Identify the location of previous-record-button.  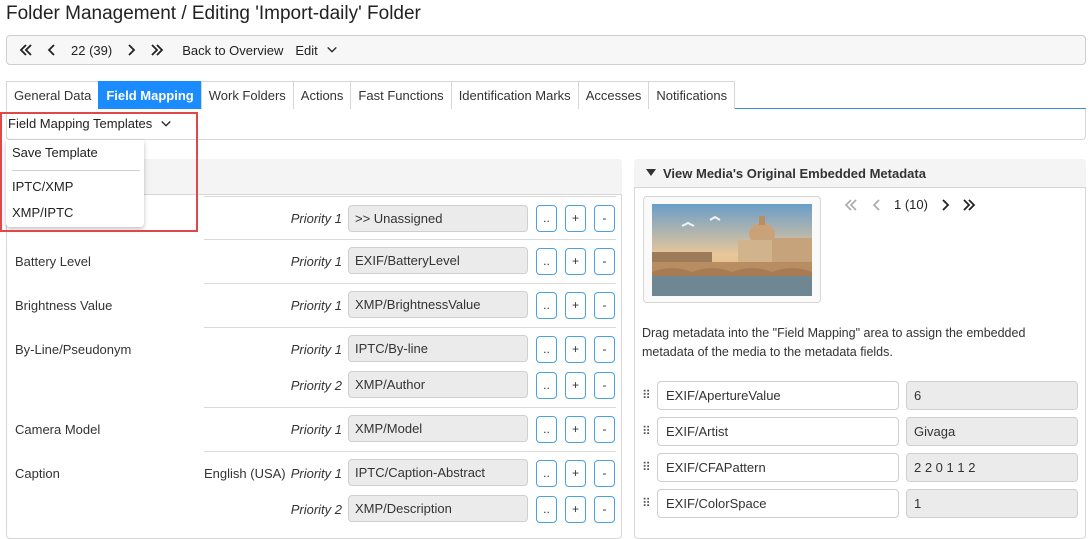
(52, 50).